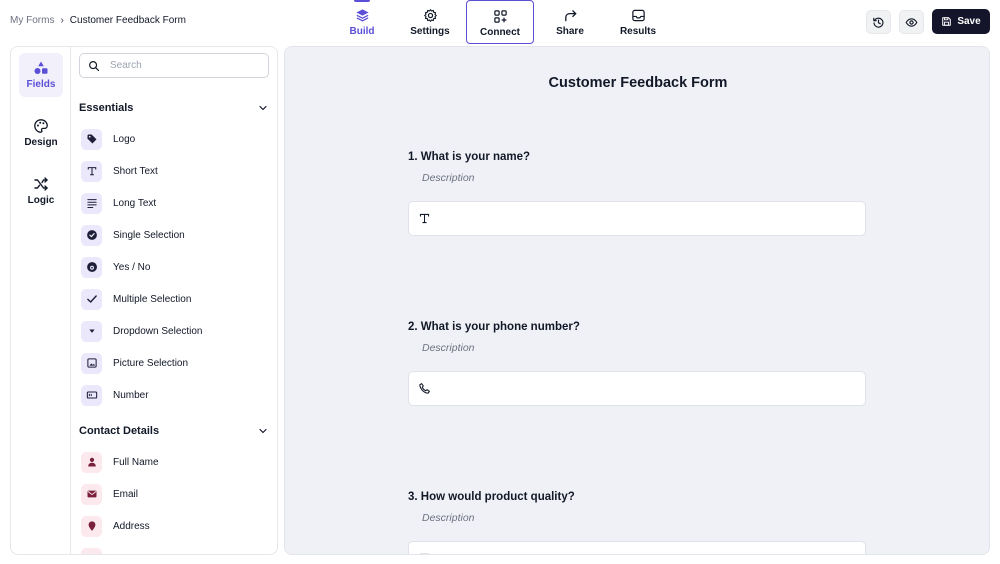  I want to click on yes-no-icon, so click(91, 267).